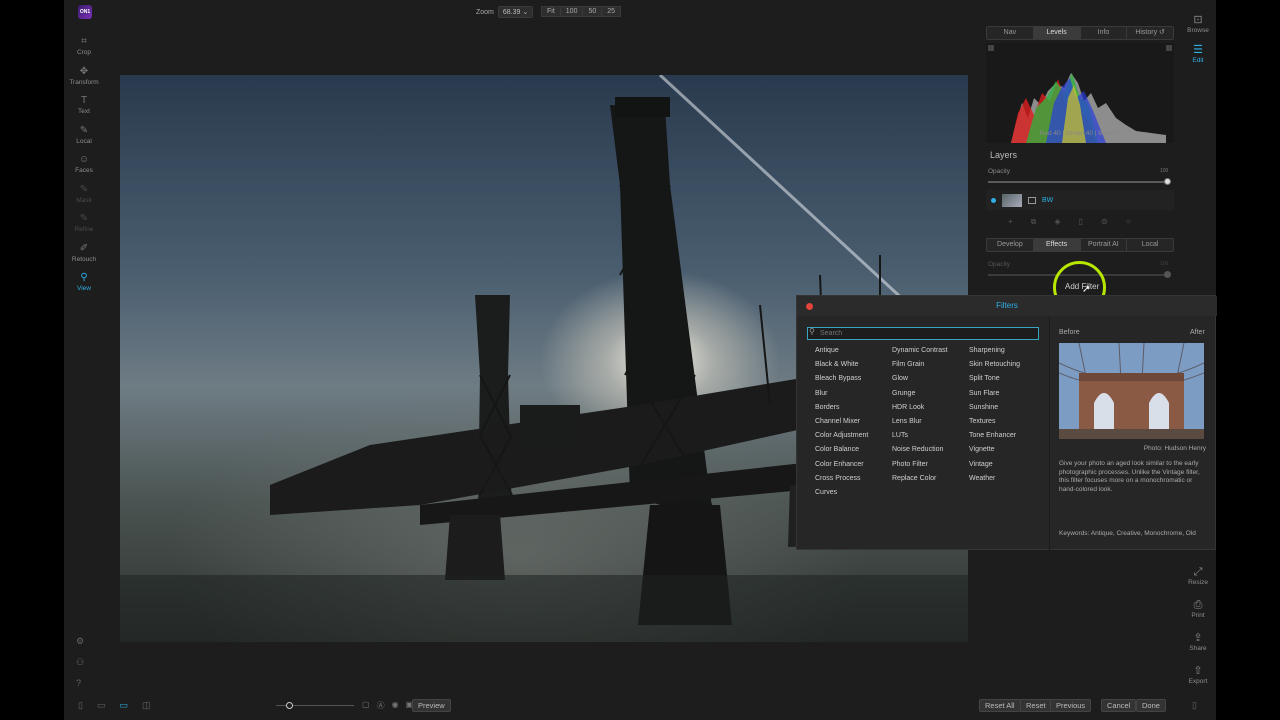 The width and height of the screenshot is (1280, 720). I want to click on filter-item-luts: LUTs, so click(929, 438).